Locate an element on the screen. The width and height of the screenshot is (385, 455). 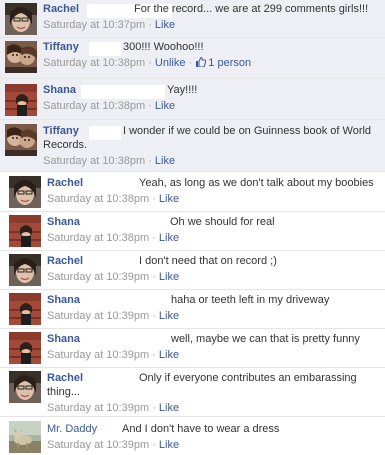
comment-meta: Saturday at 10:37pm · Like is located at coordinates (109, 25).